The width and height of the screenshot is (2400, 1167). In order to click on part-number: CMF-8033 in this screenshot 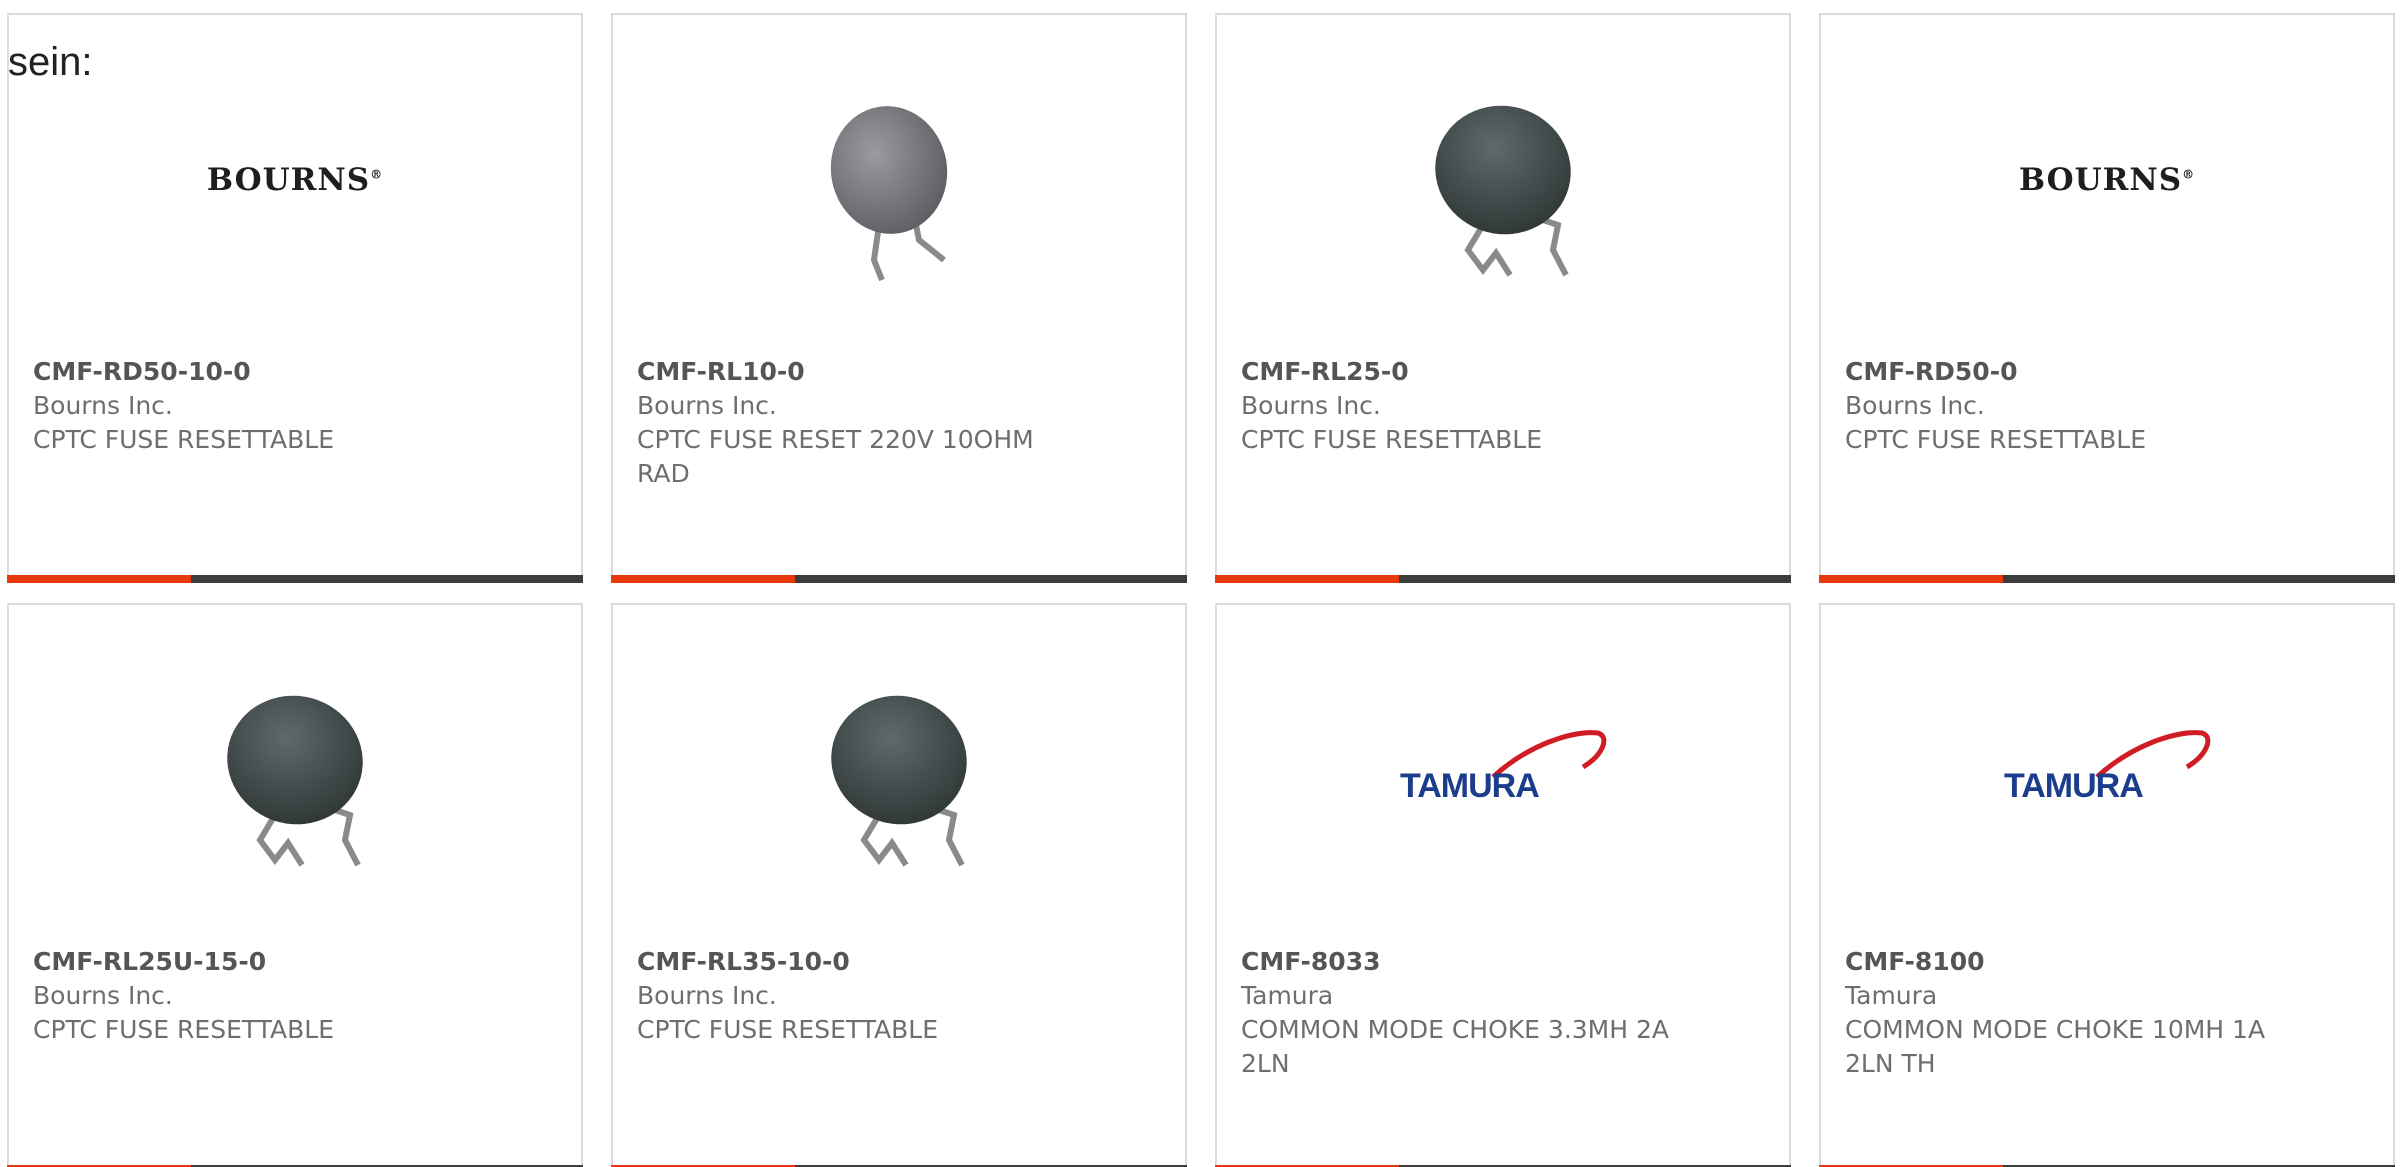, I will do `click(1503, 962)`.